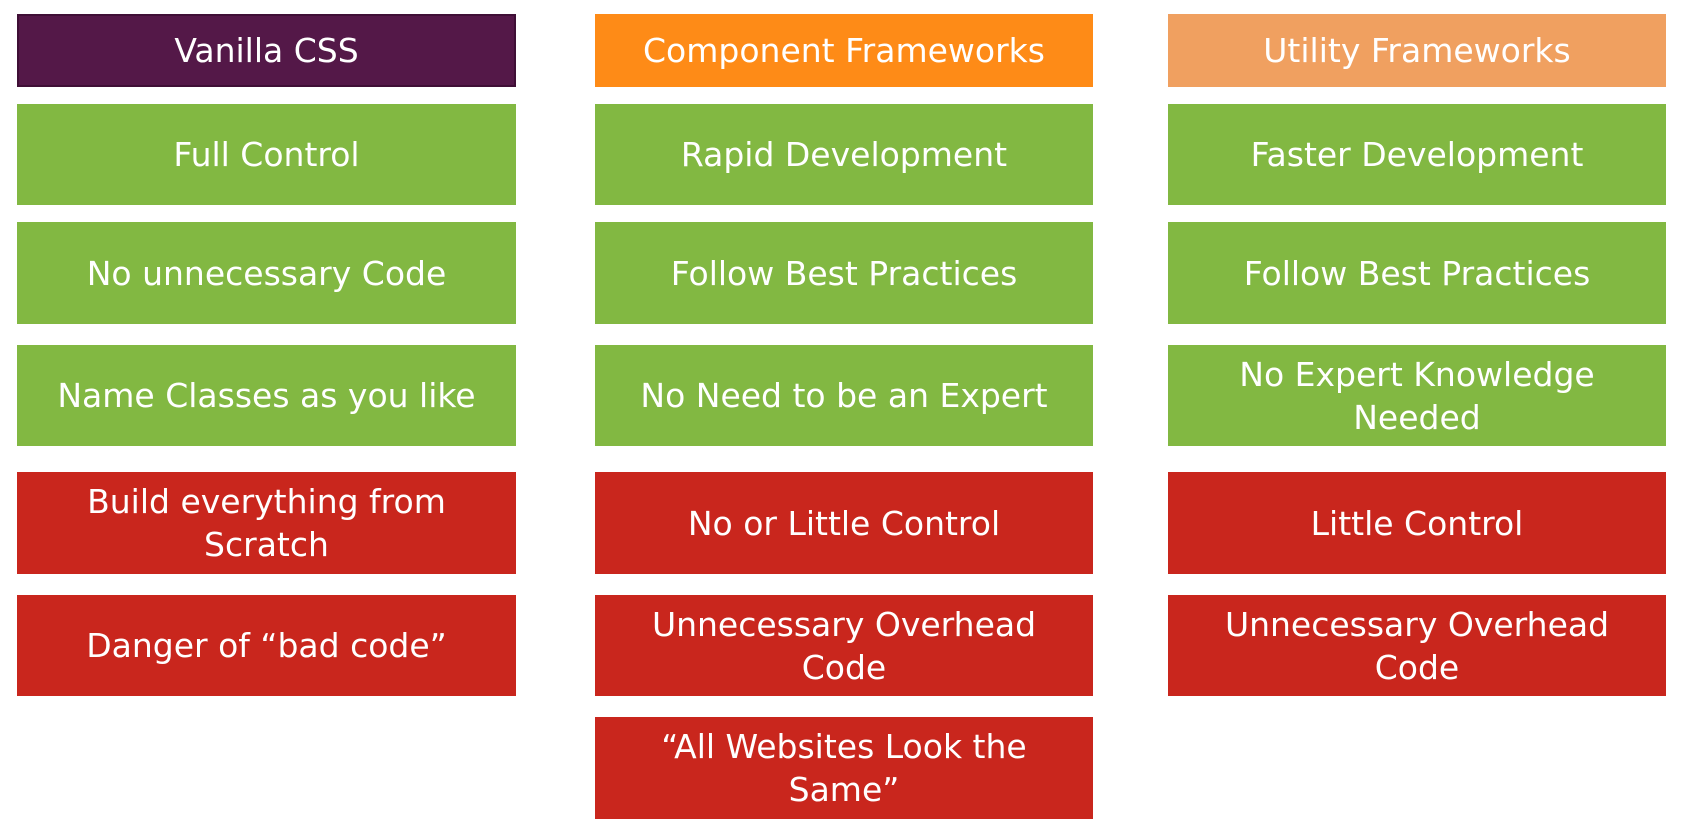 This screenshot has width=1684, height=835. I want to click on column-header-component-frameworks: Component Frameworks, so click(844, 50).